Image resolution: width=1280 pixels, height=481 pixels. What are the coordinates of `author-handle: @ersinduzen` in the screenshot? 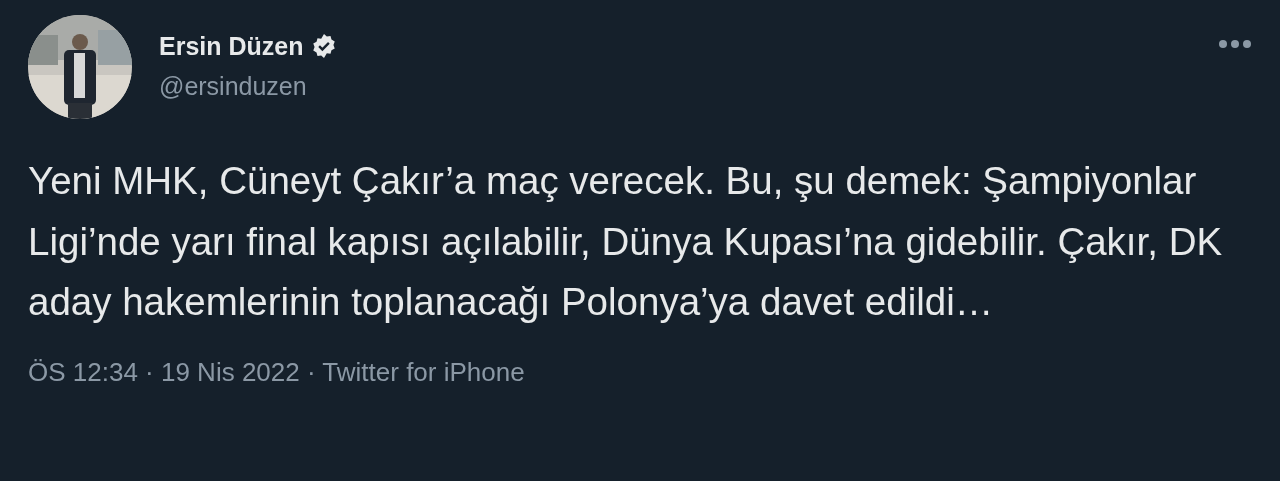 It's located at (248, 86).